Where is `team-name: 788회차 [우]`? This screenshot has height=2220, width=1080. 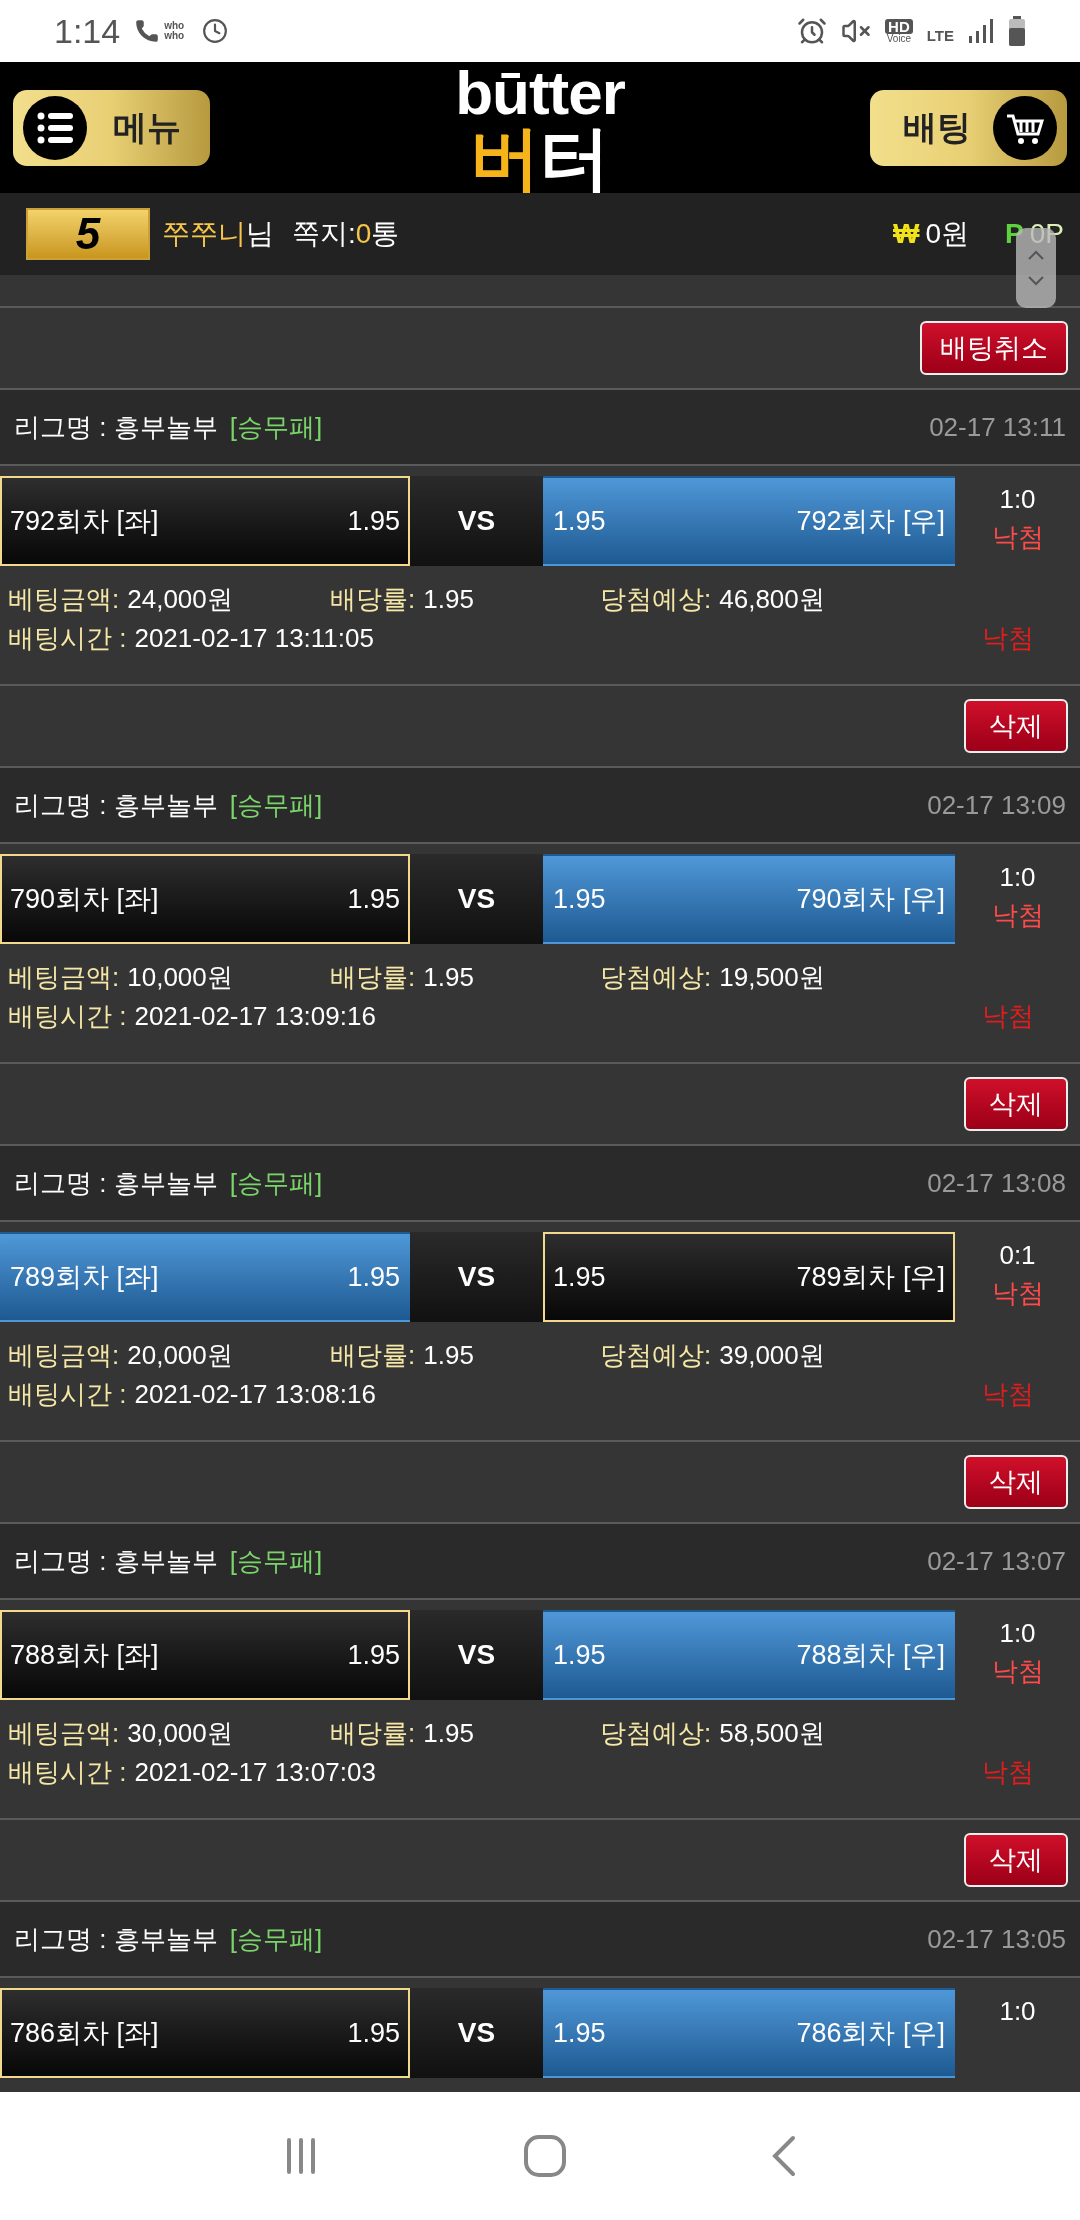
team-name: 788회차 [우] is located at coordinates (870, 1655).